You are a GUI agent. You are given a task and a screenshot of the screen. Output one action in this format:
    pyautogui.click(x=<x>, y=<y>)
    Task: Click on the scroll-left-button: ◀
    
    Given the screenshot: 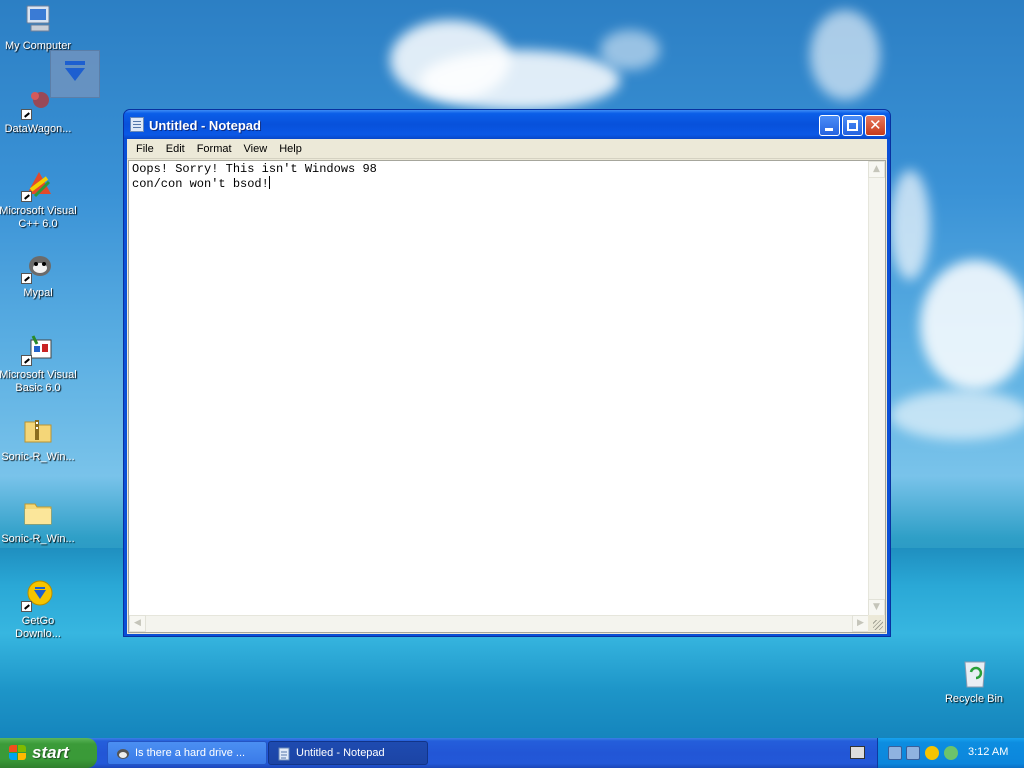 What is the action you would take?
    pyautogui.click(x=137, y=623)
    